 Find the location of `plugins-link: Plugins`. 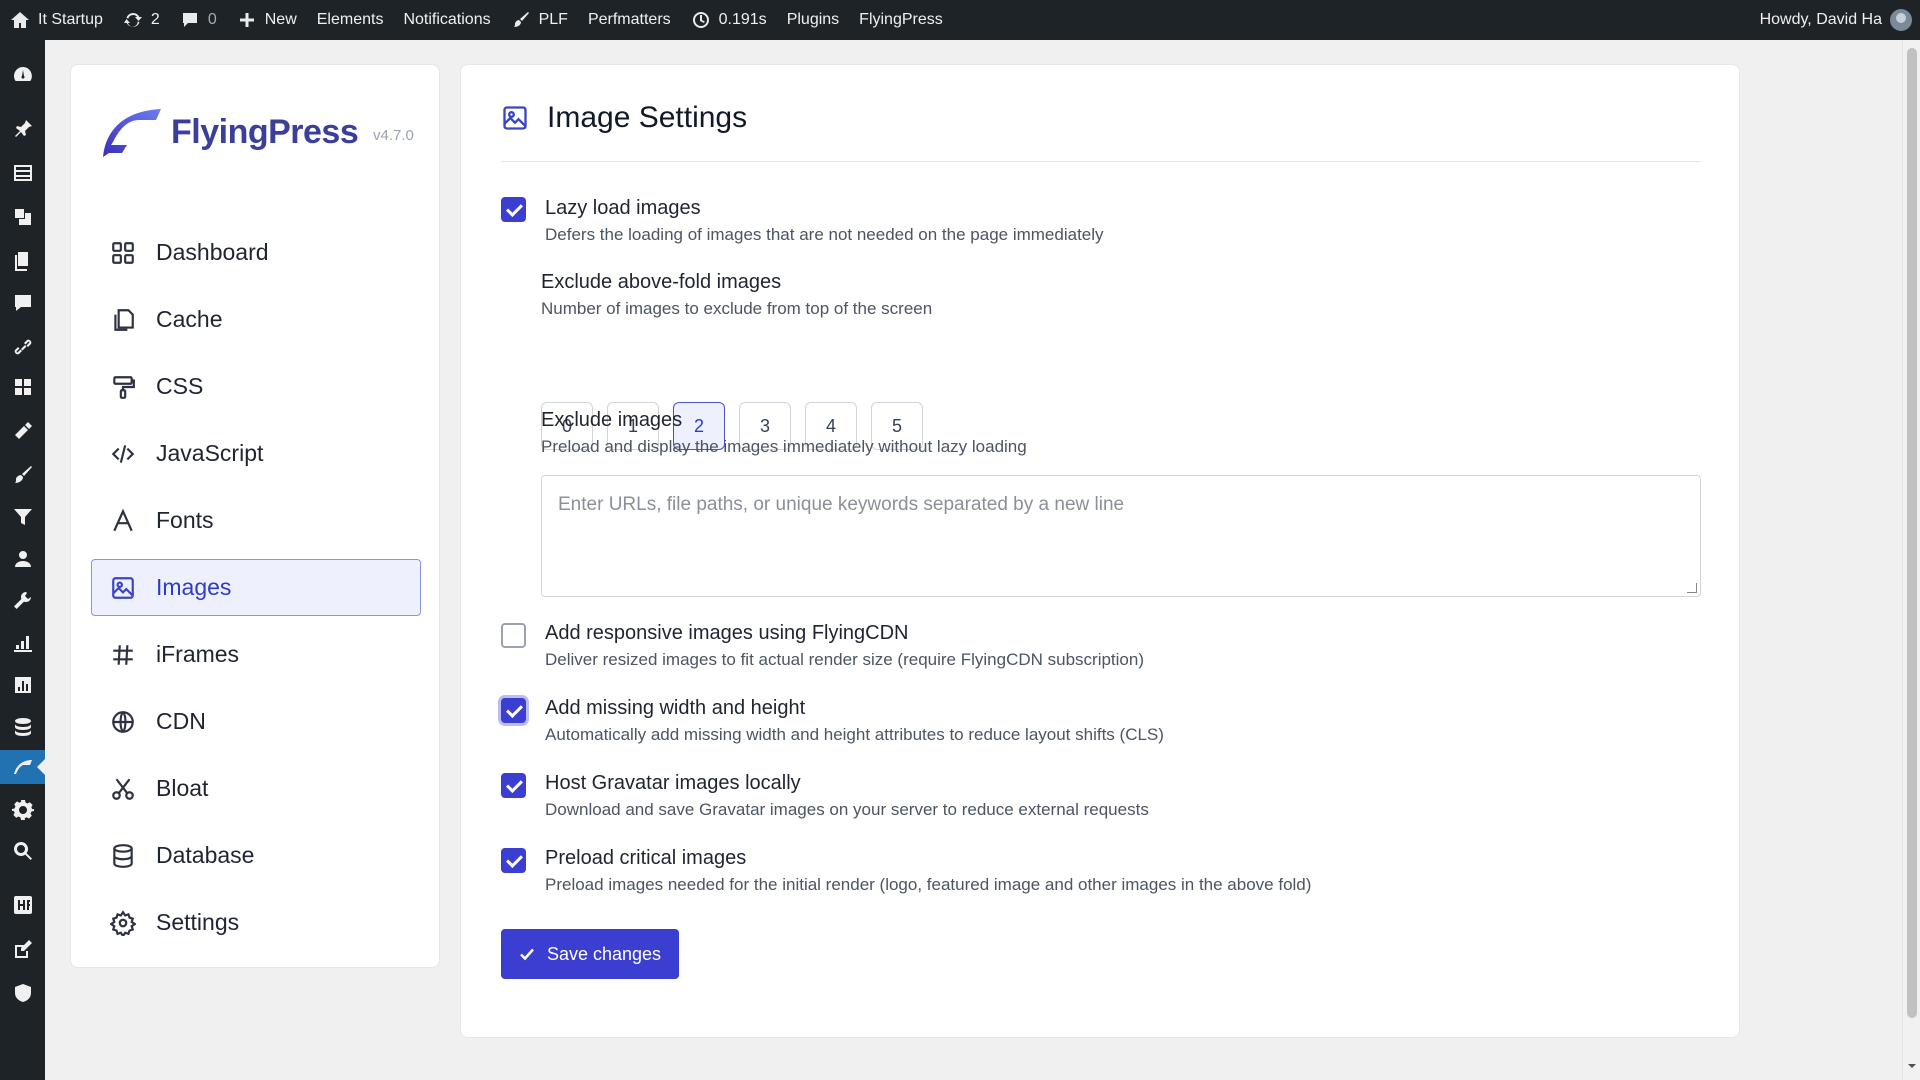

plugins-link: Plugins is located at coordinates (813, 20).